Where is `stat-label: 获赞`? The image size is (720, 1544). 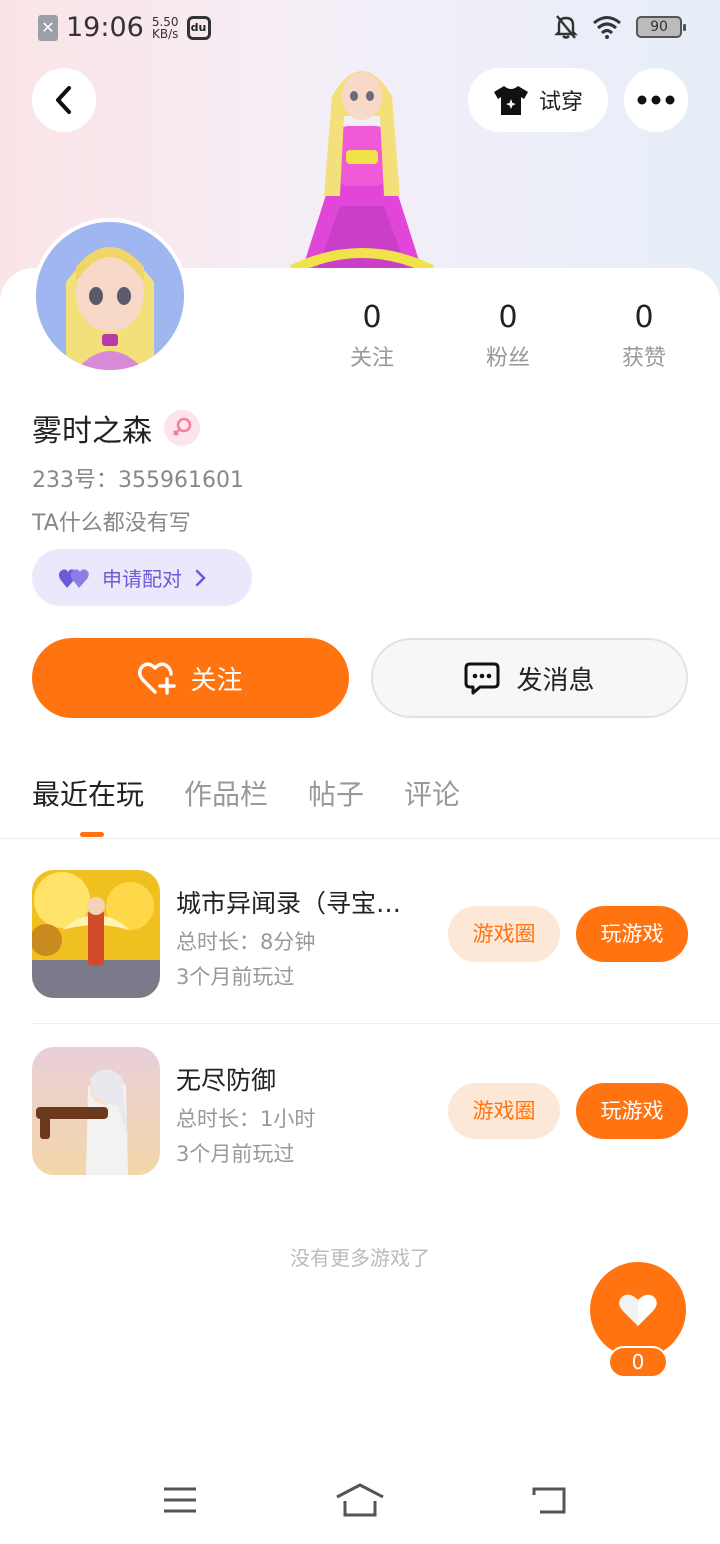 stat-label: 获赞 is located at coordinates (643, 358).